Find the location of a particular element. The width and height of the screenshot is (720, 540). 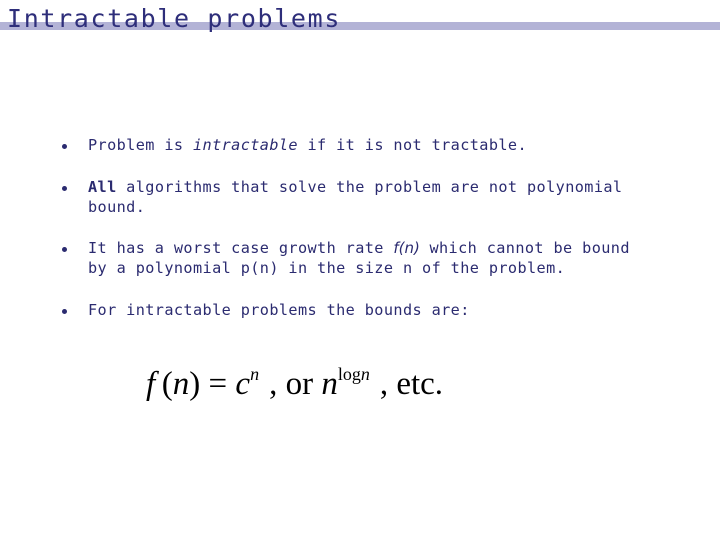

all-emphasis: All is located at coordinates (102, 187).